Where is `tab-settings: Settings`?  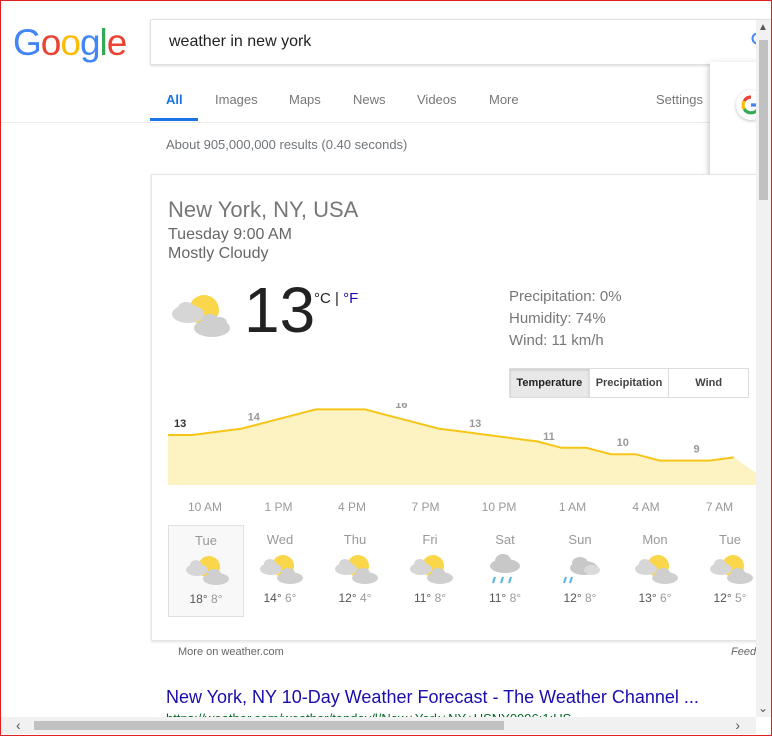
tab-settings: Settings is located at coordinates (679, 99).